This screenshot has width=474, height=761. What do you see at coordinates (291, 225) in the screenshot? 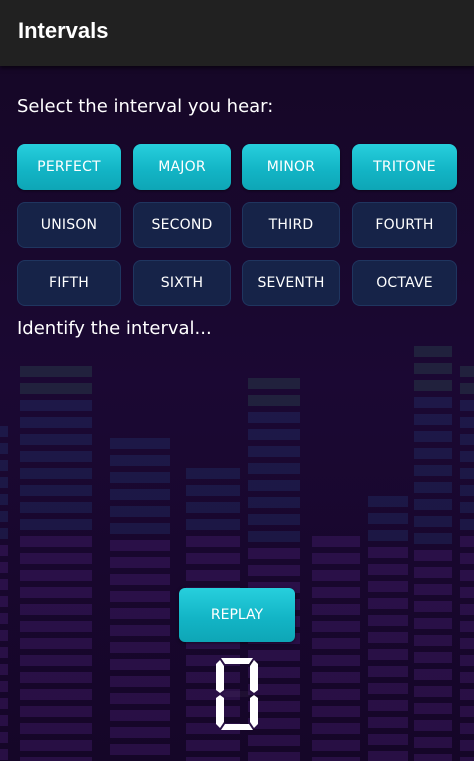
I see `third-button: THIRD` at bounding box center [291, 225].